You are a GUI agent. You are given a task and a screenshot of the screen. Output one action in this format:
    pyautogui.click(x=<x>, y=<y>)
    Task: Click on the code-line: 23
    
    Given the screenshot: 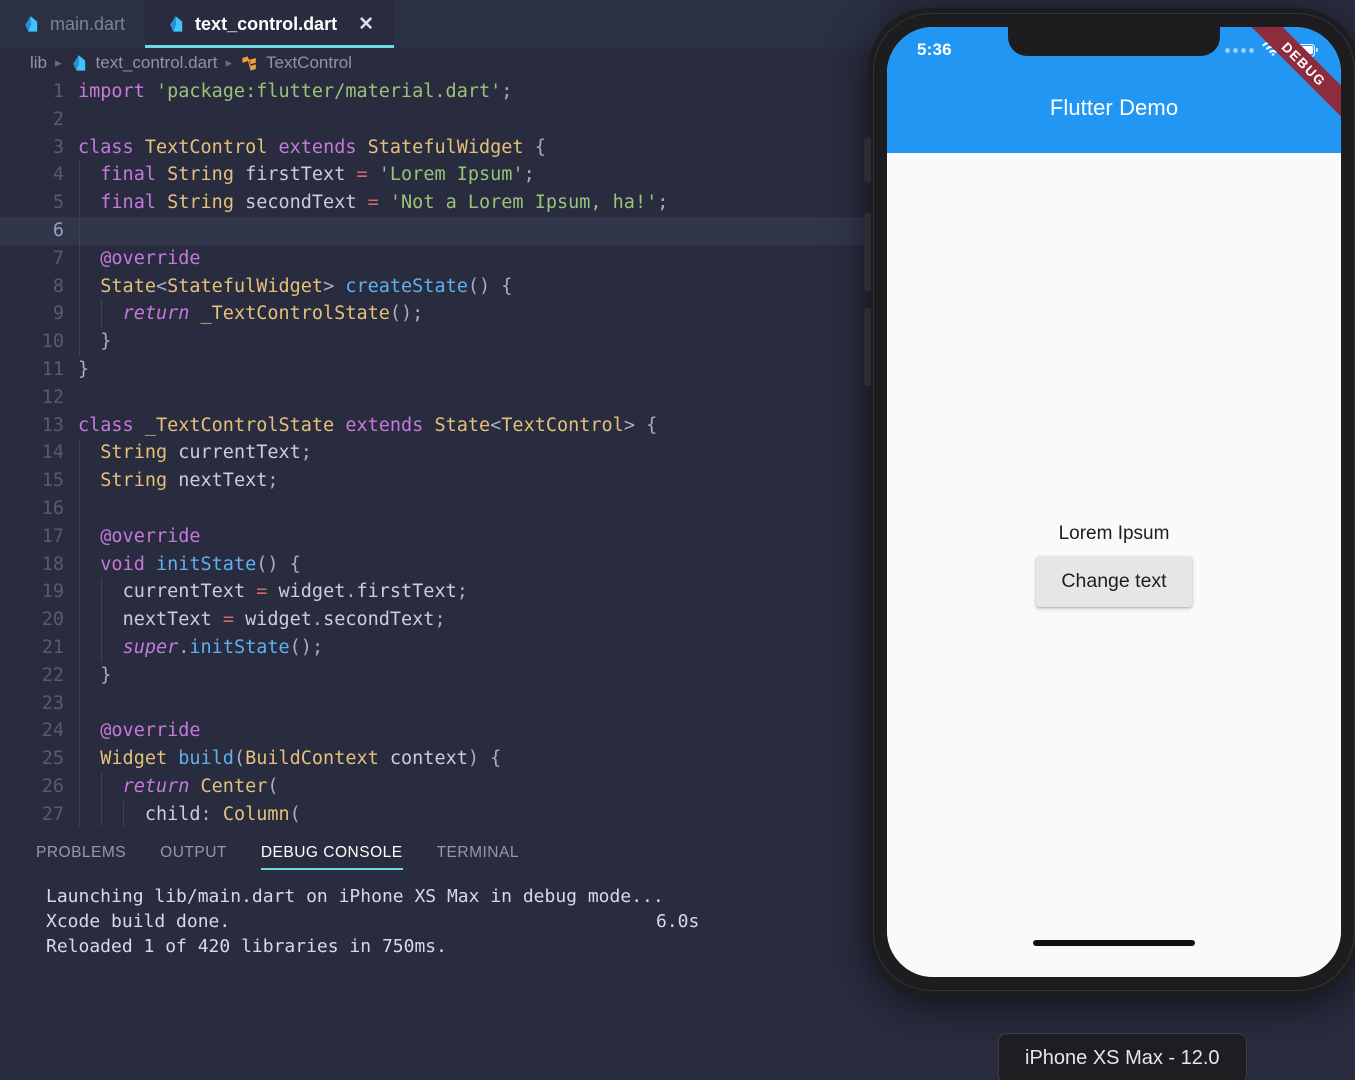 What is the action you would take?
    pyautogui.click(x=440, y=703)
    